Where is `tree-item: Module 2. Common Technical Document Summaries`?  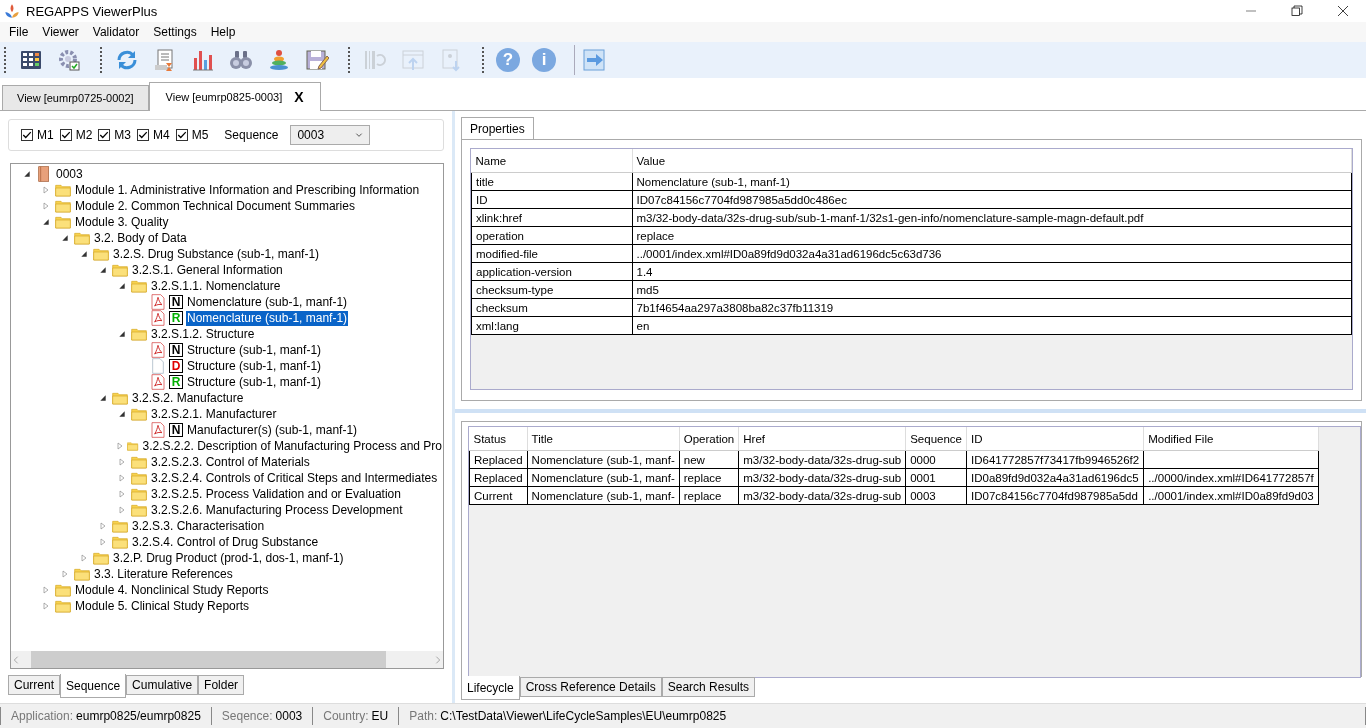 tree-item: Module 2. Common Technical Document Summaries is located at coordinates (215, 206).